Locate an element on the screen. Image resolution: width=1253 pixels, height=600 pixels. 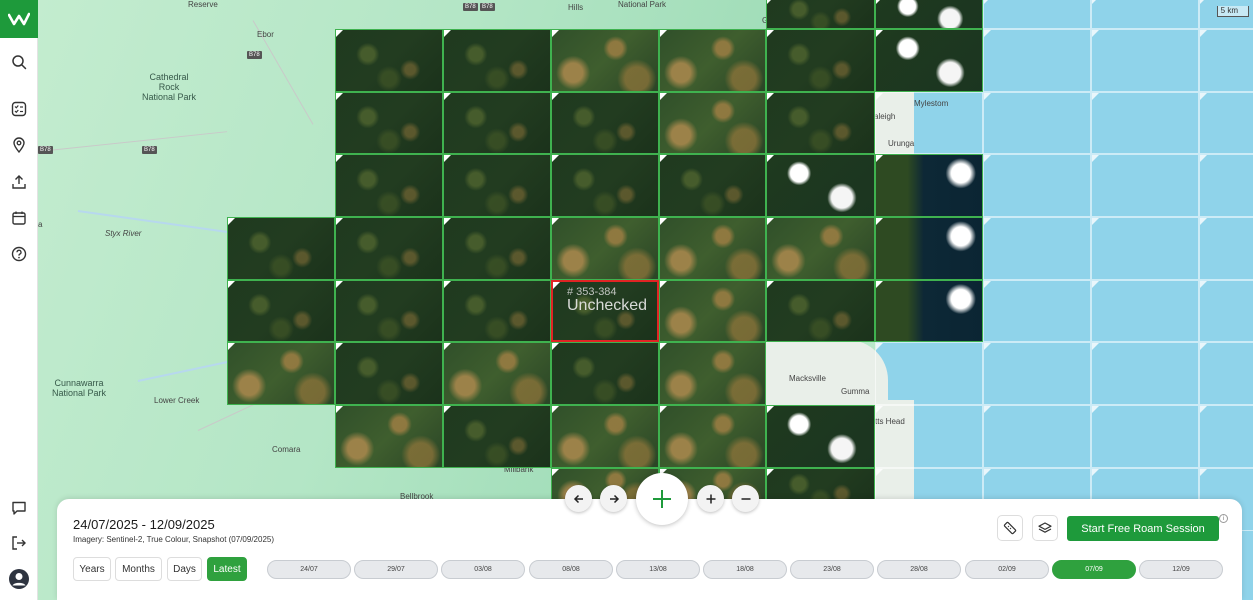
zoom-in-button is located at coordinates (710, 498).